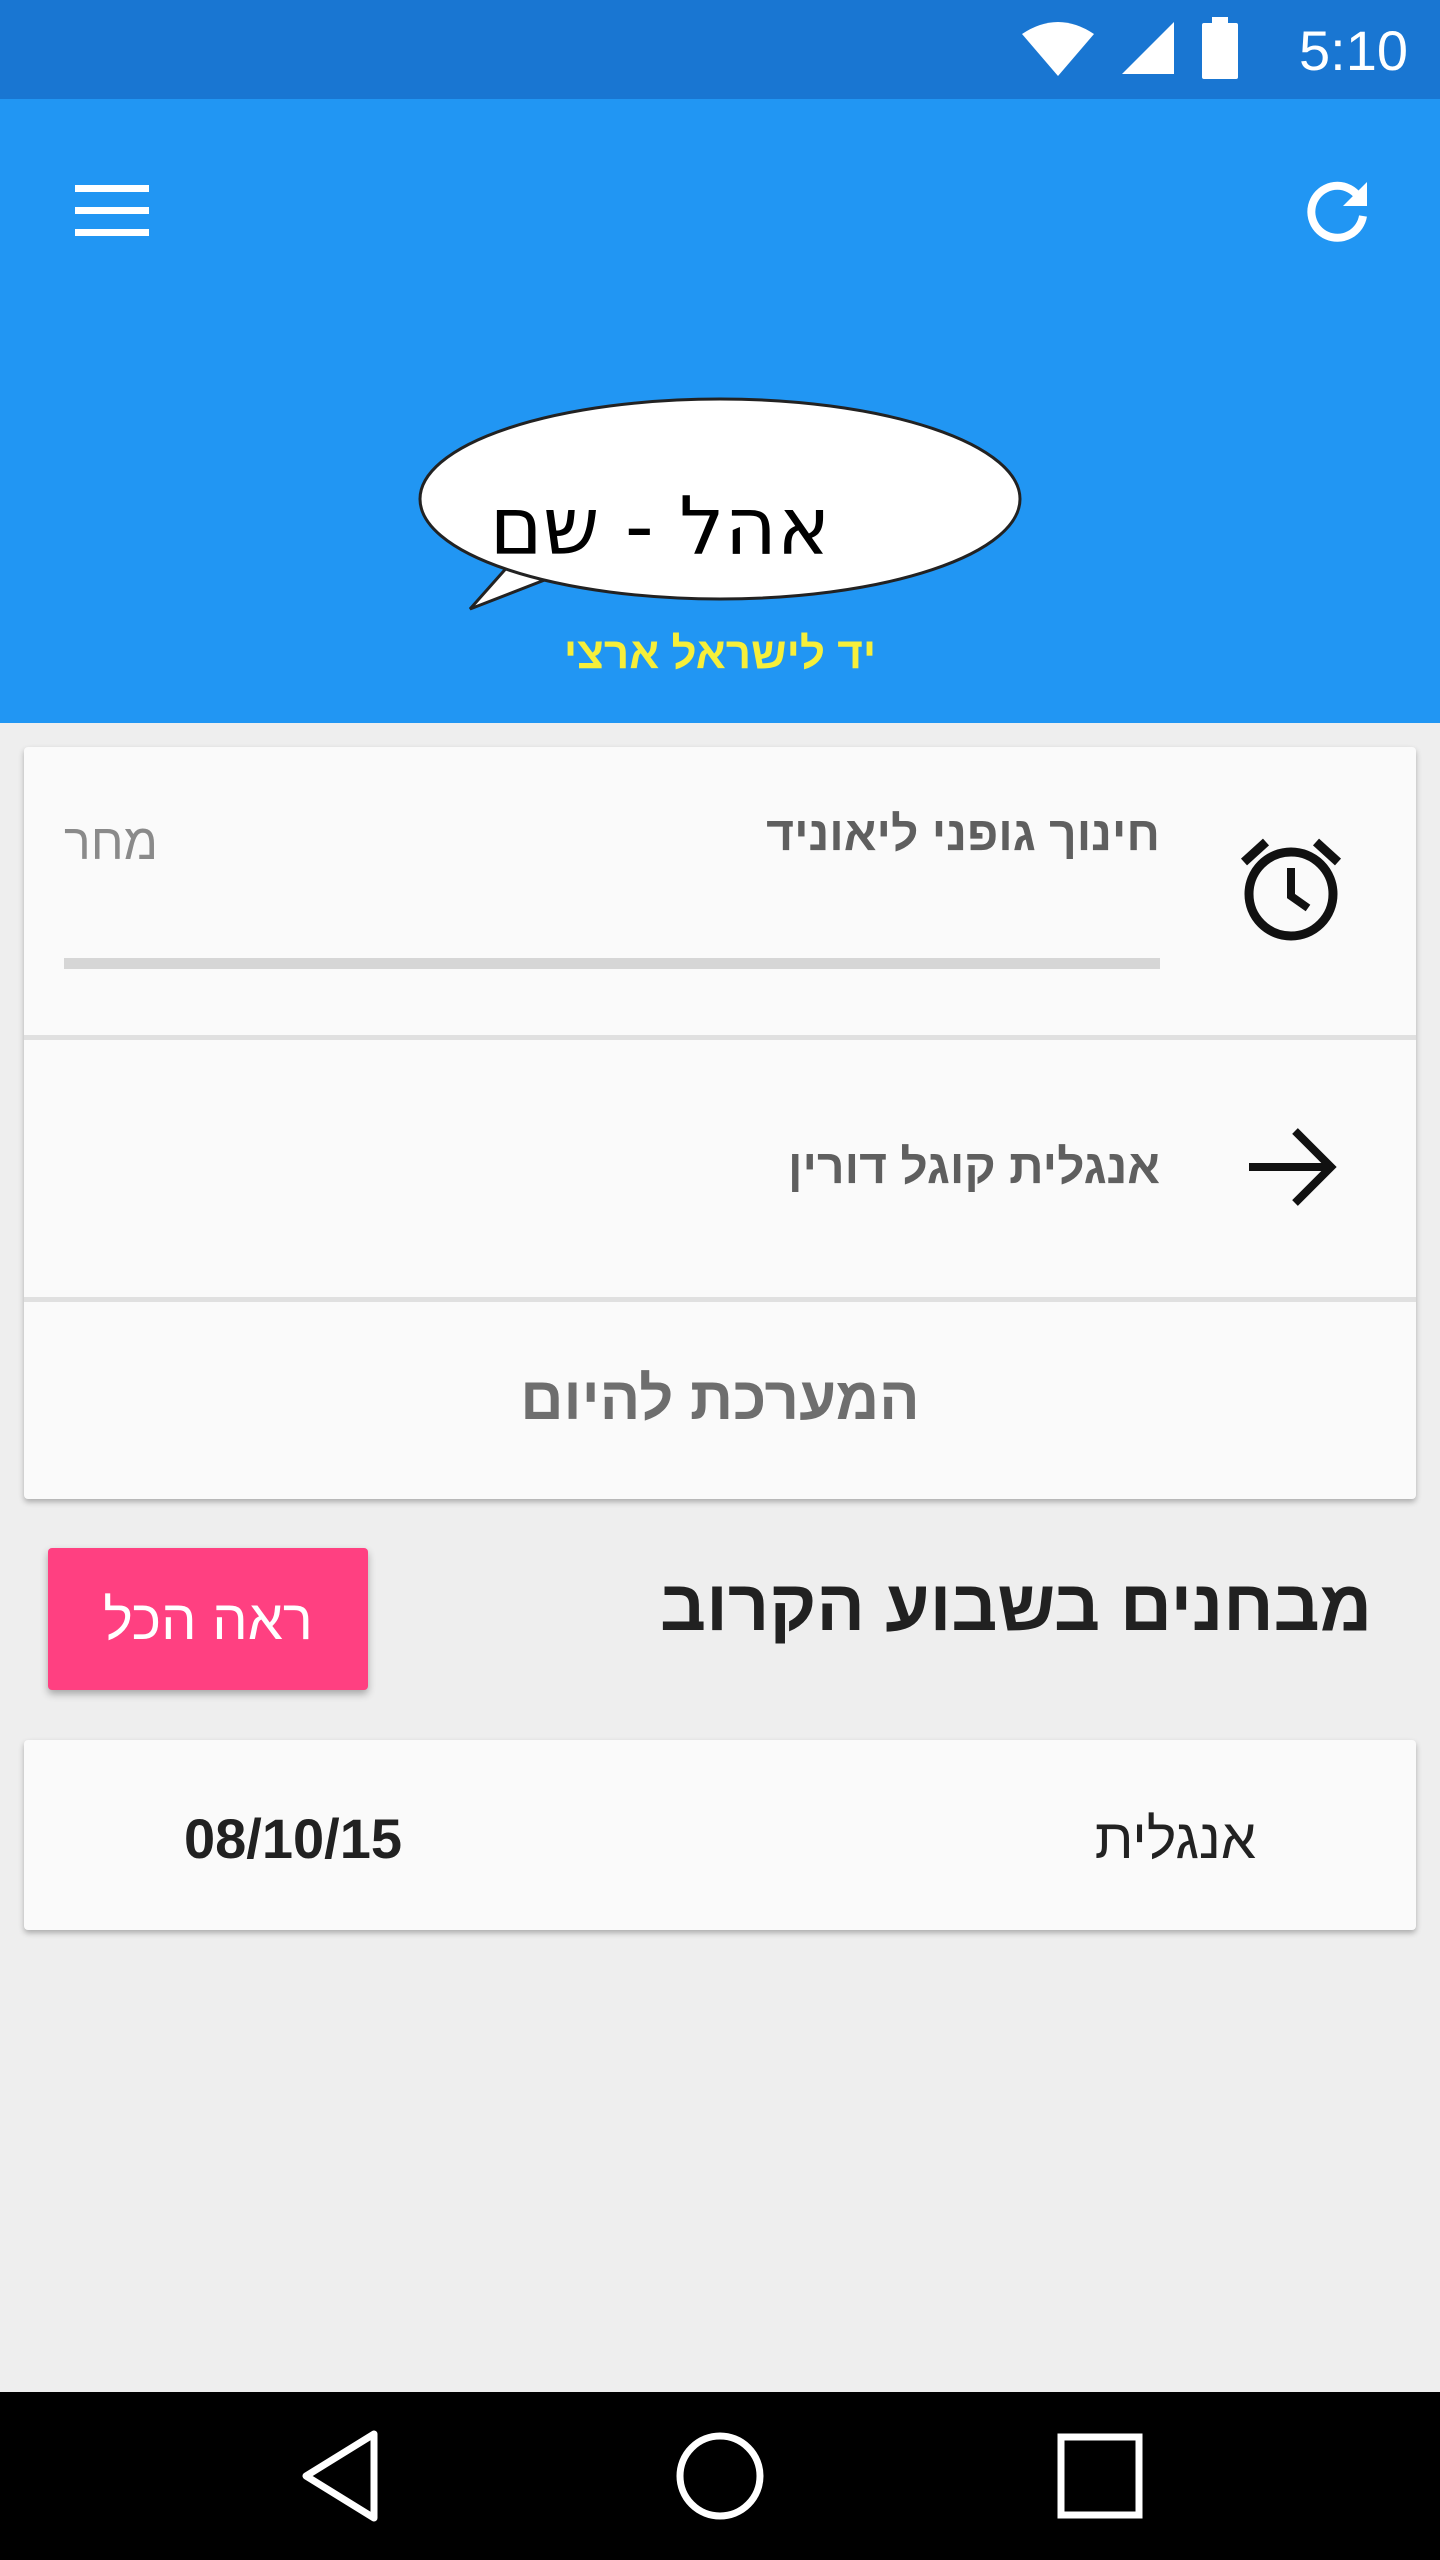  What do you see at coordinates (720, 653) in the screenshot?
I see `logo-tagline: יד לישראל ארצי` at bounding box center [720, 653].